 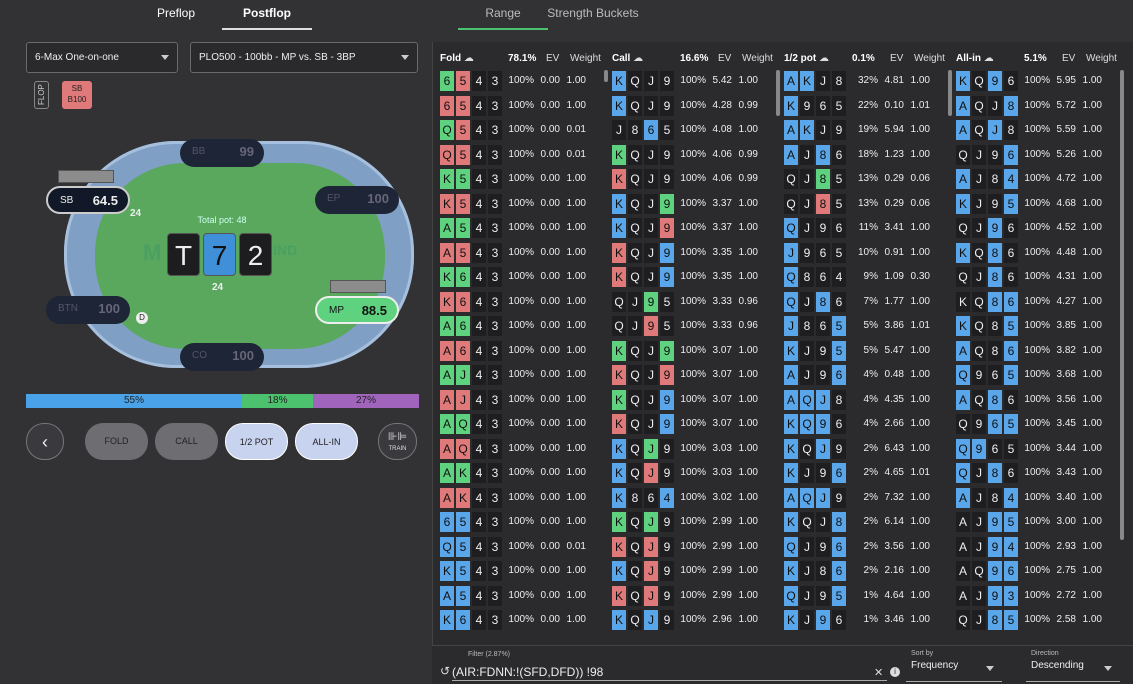 I want to click on history-icon: ↺, so click(x=445, y=671).